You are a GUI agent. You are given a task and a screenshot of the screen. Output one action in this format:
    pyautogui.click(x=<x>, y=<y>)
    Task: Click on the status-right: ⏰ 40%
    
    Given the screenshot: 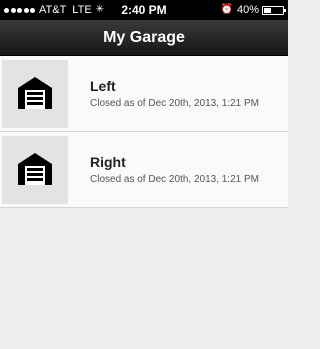 What is the action you would take?
    pyautogui.click(x=253, y=10)
    